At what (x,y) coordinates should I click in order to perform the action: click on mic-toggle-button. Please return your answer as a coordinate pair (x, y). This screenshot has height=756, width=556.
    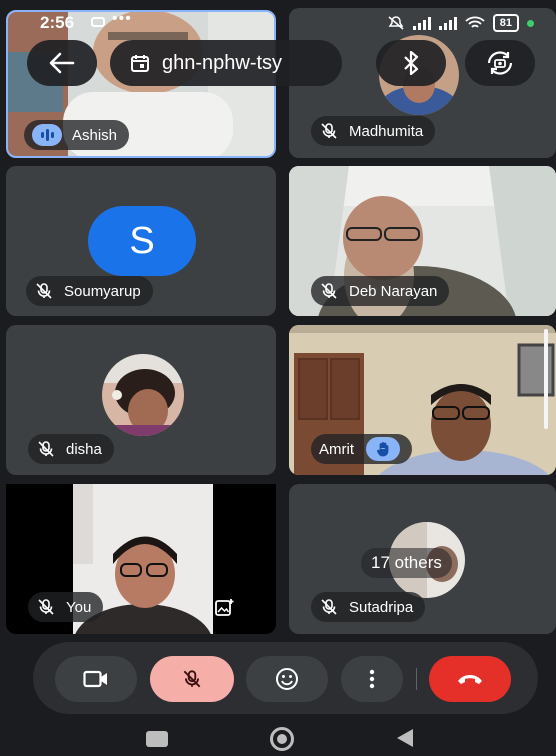
    Looking at the image, I should click on (192, 679).